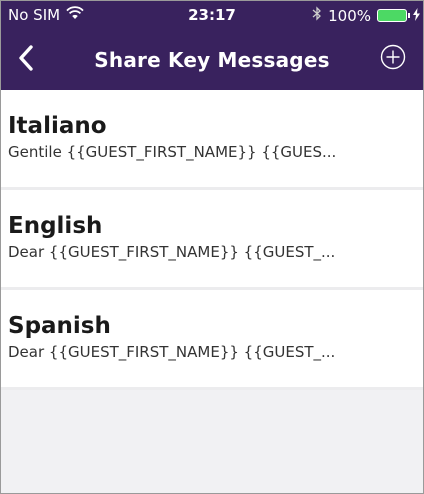 The width and height of the screenshot is (424, 494). I want to click on bluetooth-icon, so click(317, 15).